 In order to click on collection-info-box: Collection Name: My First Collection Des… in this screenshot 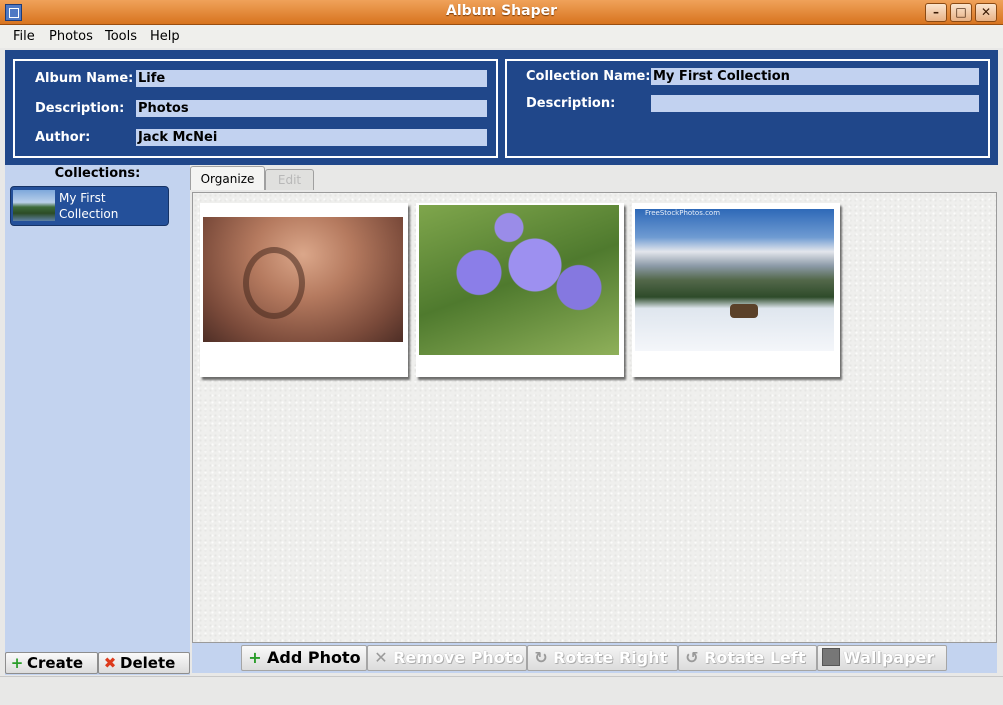, I will do `click(747, 108)`.